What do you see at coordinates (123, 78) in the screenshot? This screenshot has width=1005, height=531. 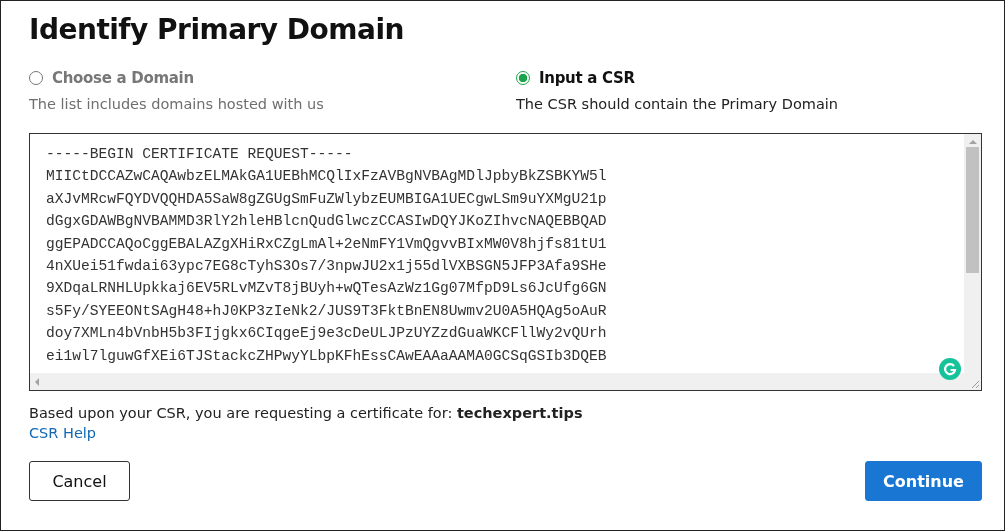 I see `option-label: Choose a Domain` at bounding box center [123, 78].